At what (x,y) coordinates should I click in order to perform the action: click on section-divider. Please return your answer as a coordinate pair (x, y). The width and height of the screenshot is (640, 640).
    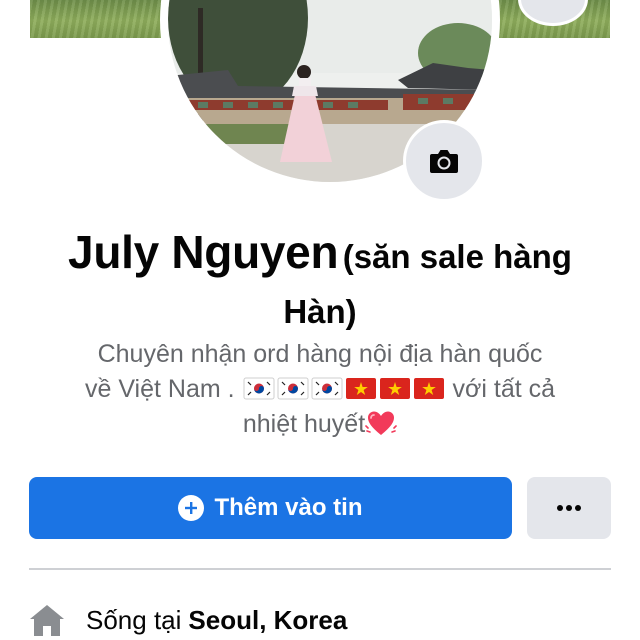
    Looking at the image, I should click on (320, 569).